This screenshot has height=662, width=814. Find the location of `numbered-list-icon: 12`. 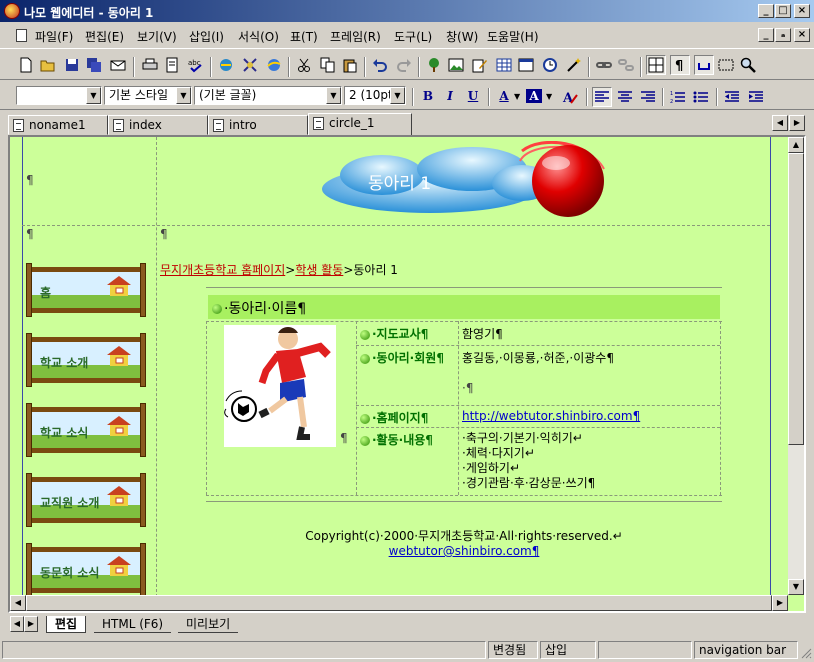

numbered-list-icon: 12 is located at coordinates (678, 97).